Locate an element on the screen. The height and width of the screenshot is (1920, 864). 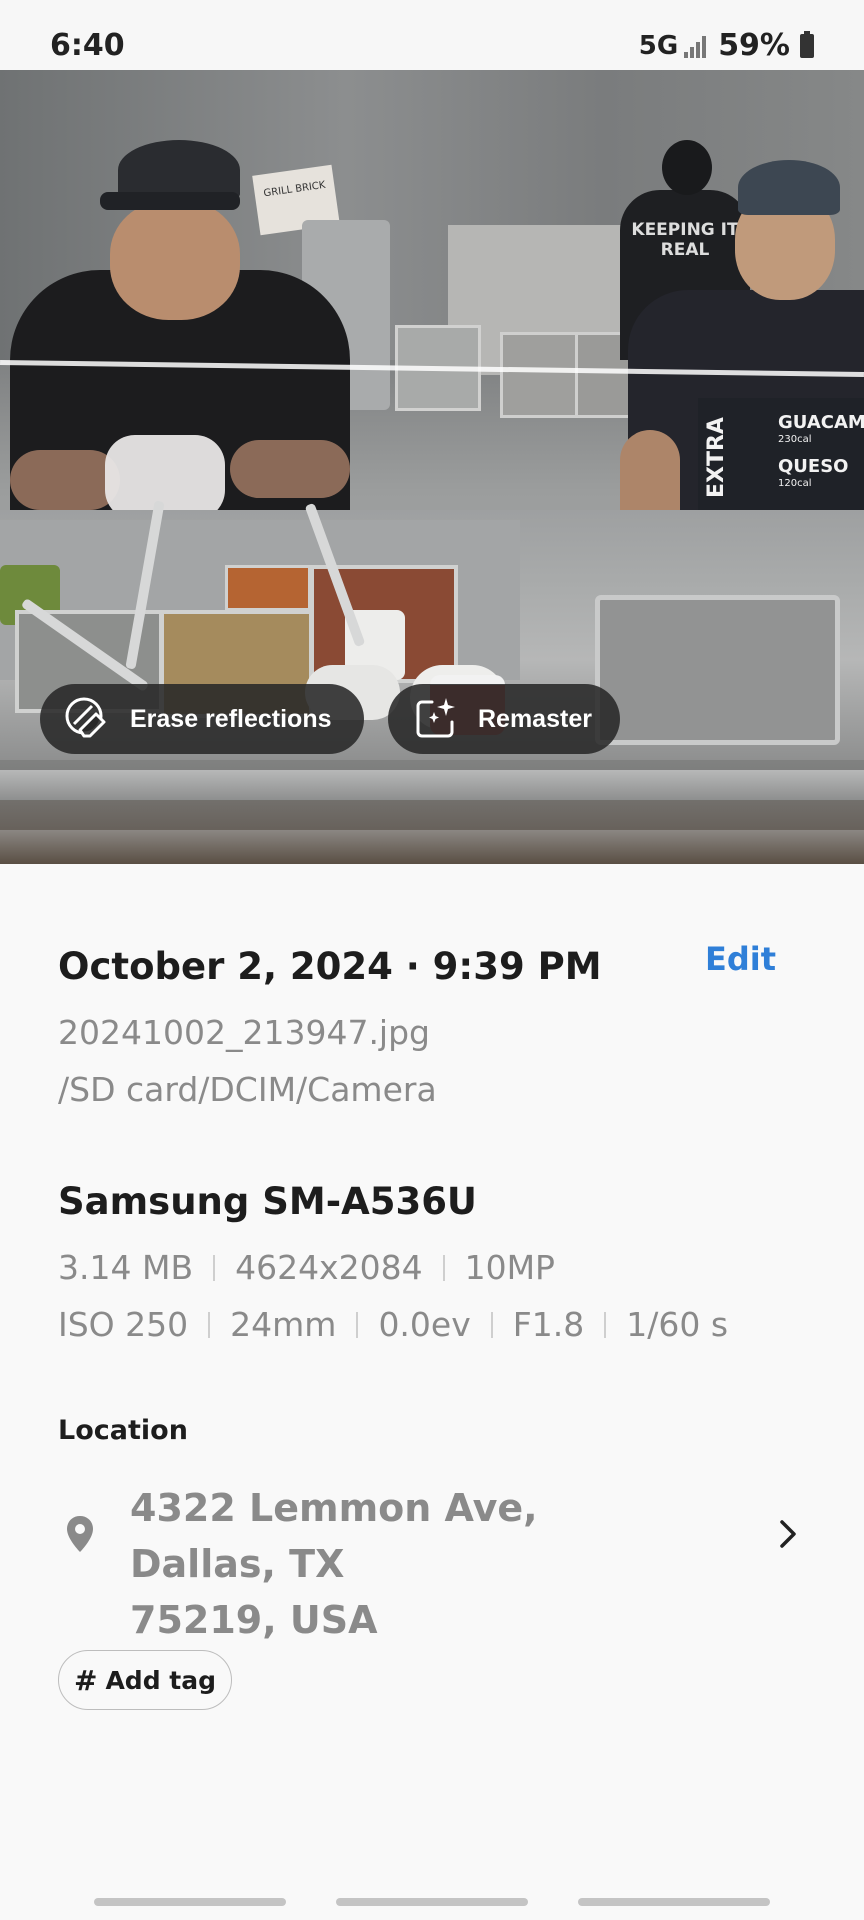
network-type: 5G is located at coordinates (658, 45).